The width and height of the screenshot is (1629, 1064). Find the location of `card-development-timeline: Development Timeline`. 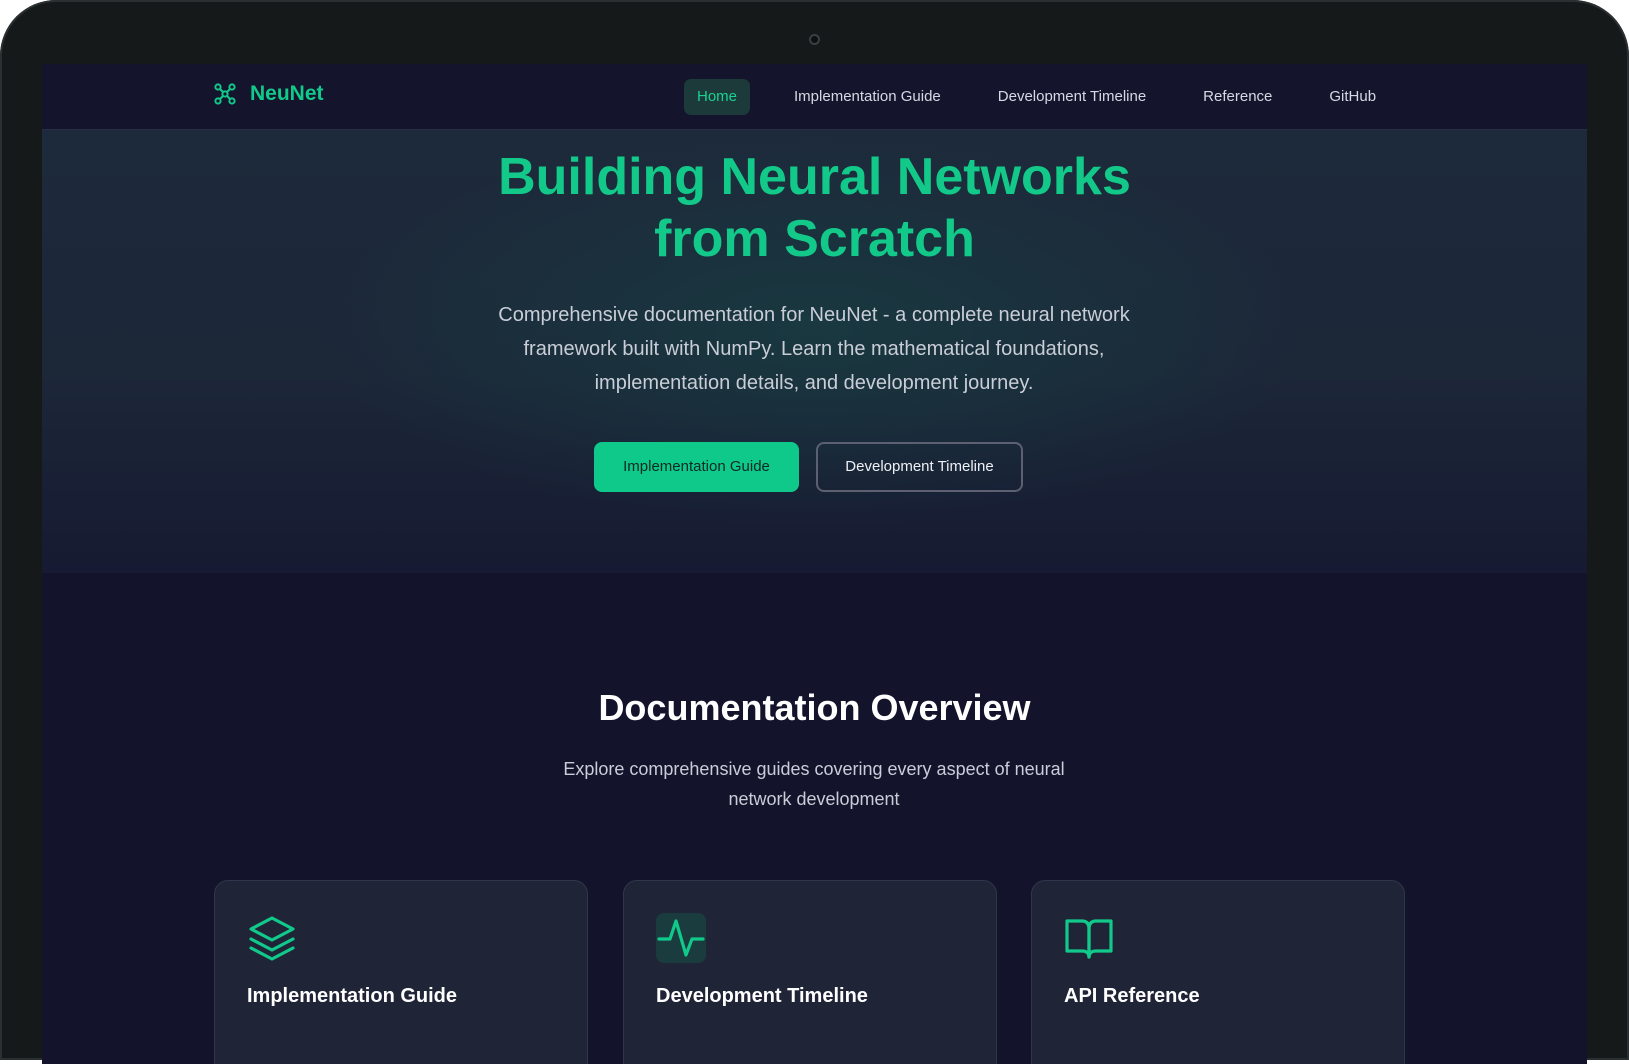

card-development-timeline: Development Timeline is located at coordinates (810, 972).